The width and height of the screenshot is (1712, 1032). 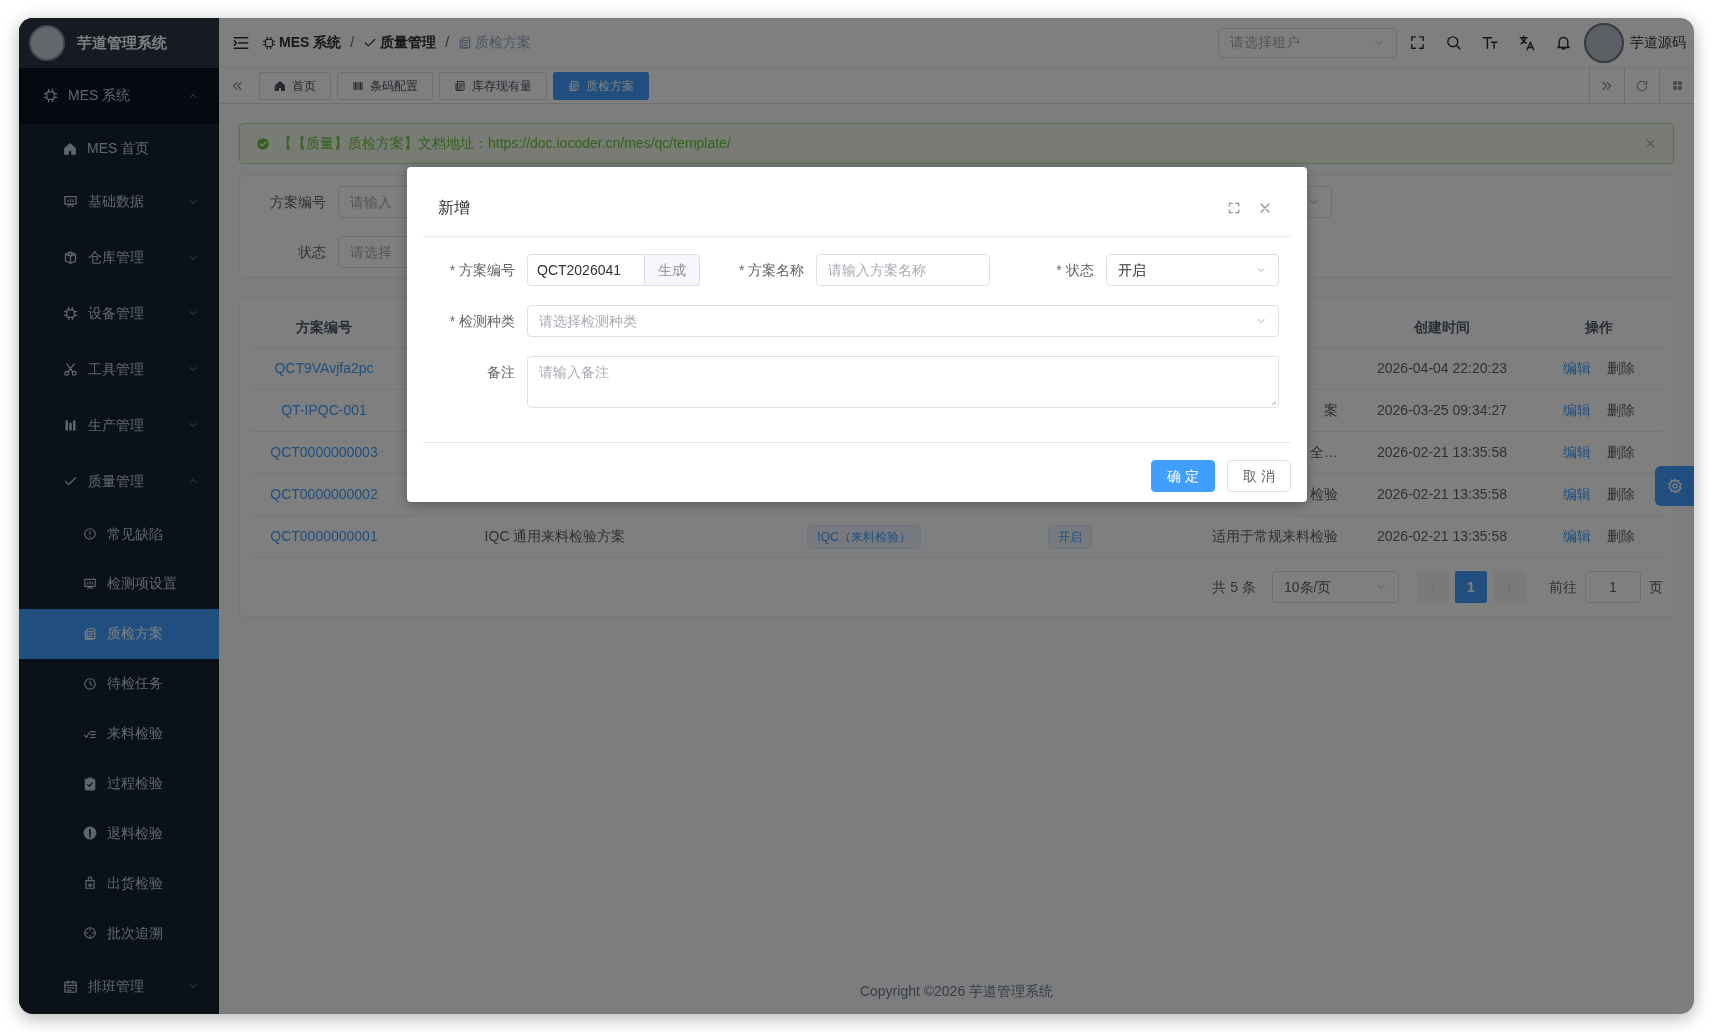 What do you see at coordinates (482, 270) in the screenshot?
I see `form-label: * 方案编号` at bounding box center [482, 270].